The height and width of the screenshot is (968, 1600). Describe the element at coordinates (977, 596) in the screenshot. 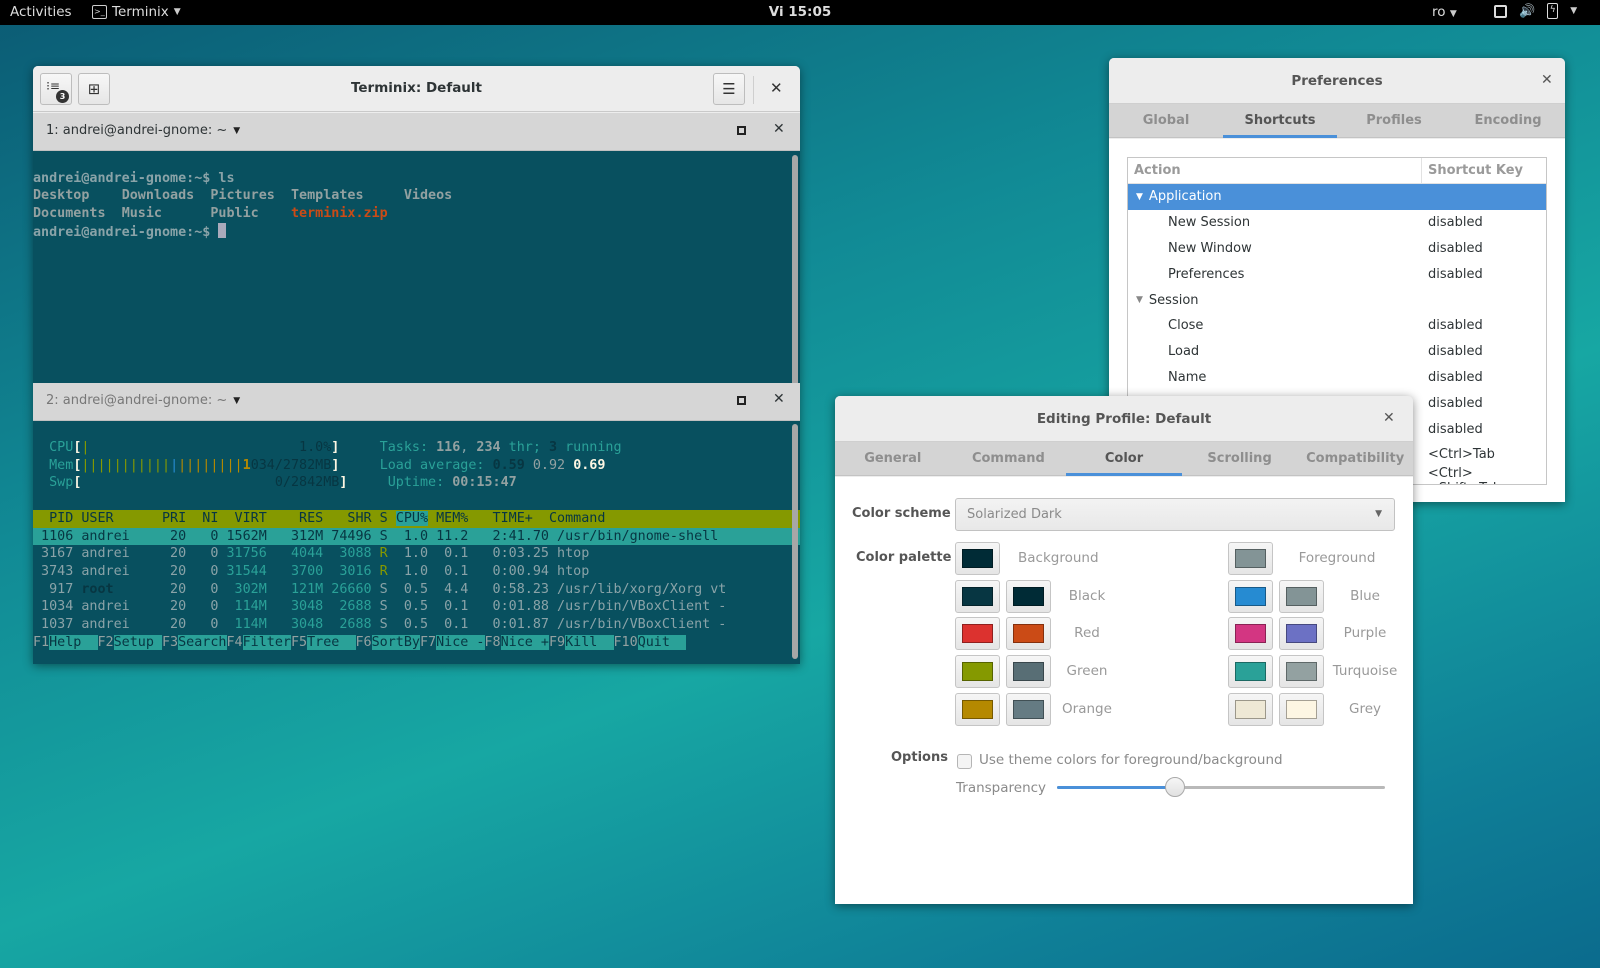

I see `black-color-swatch` at that location.